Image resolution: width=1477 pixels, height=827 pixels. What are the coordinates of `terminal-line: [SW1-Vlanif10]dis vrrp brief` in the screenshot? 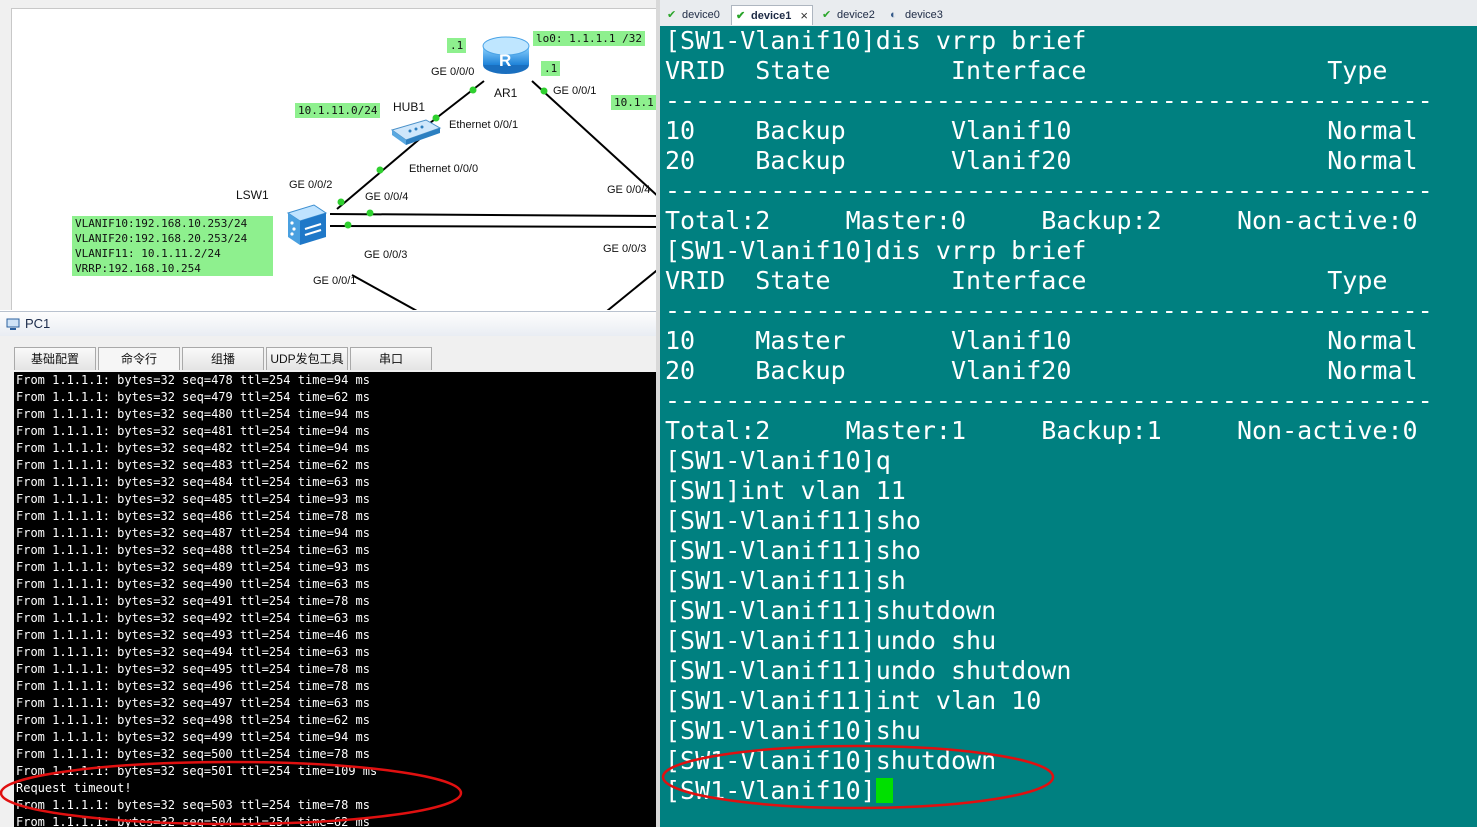 It's located at (876, 250).